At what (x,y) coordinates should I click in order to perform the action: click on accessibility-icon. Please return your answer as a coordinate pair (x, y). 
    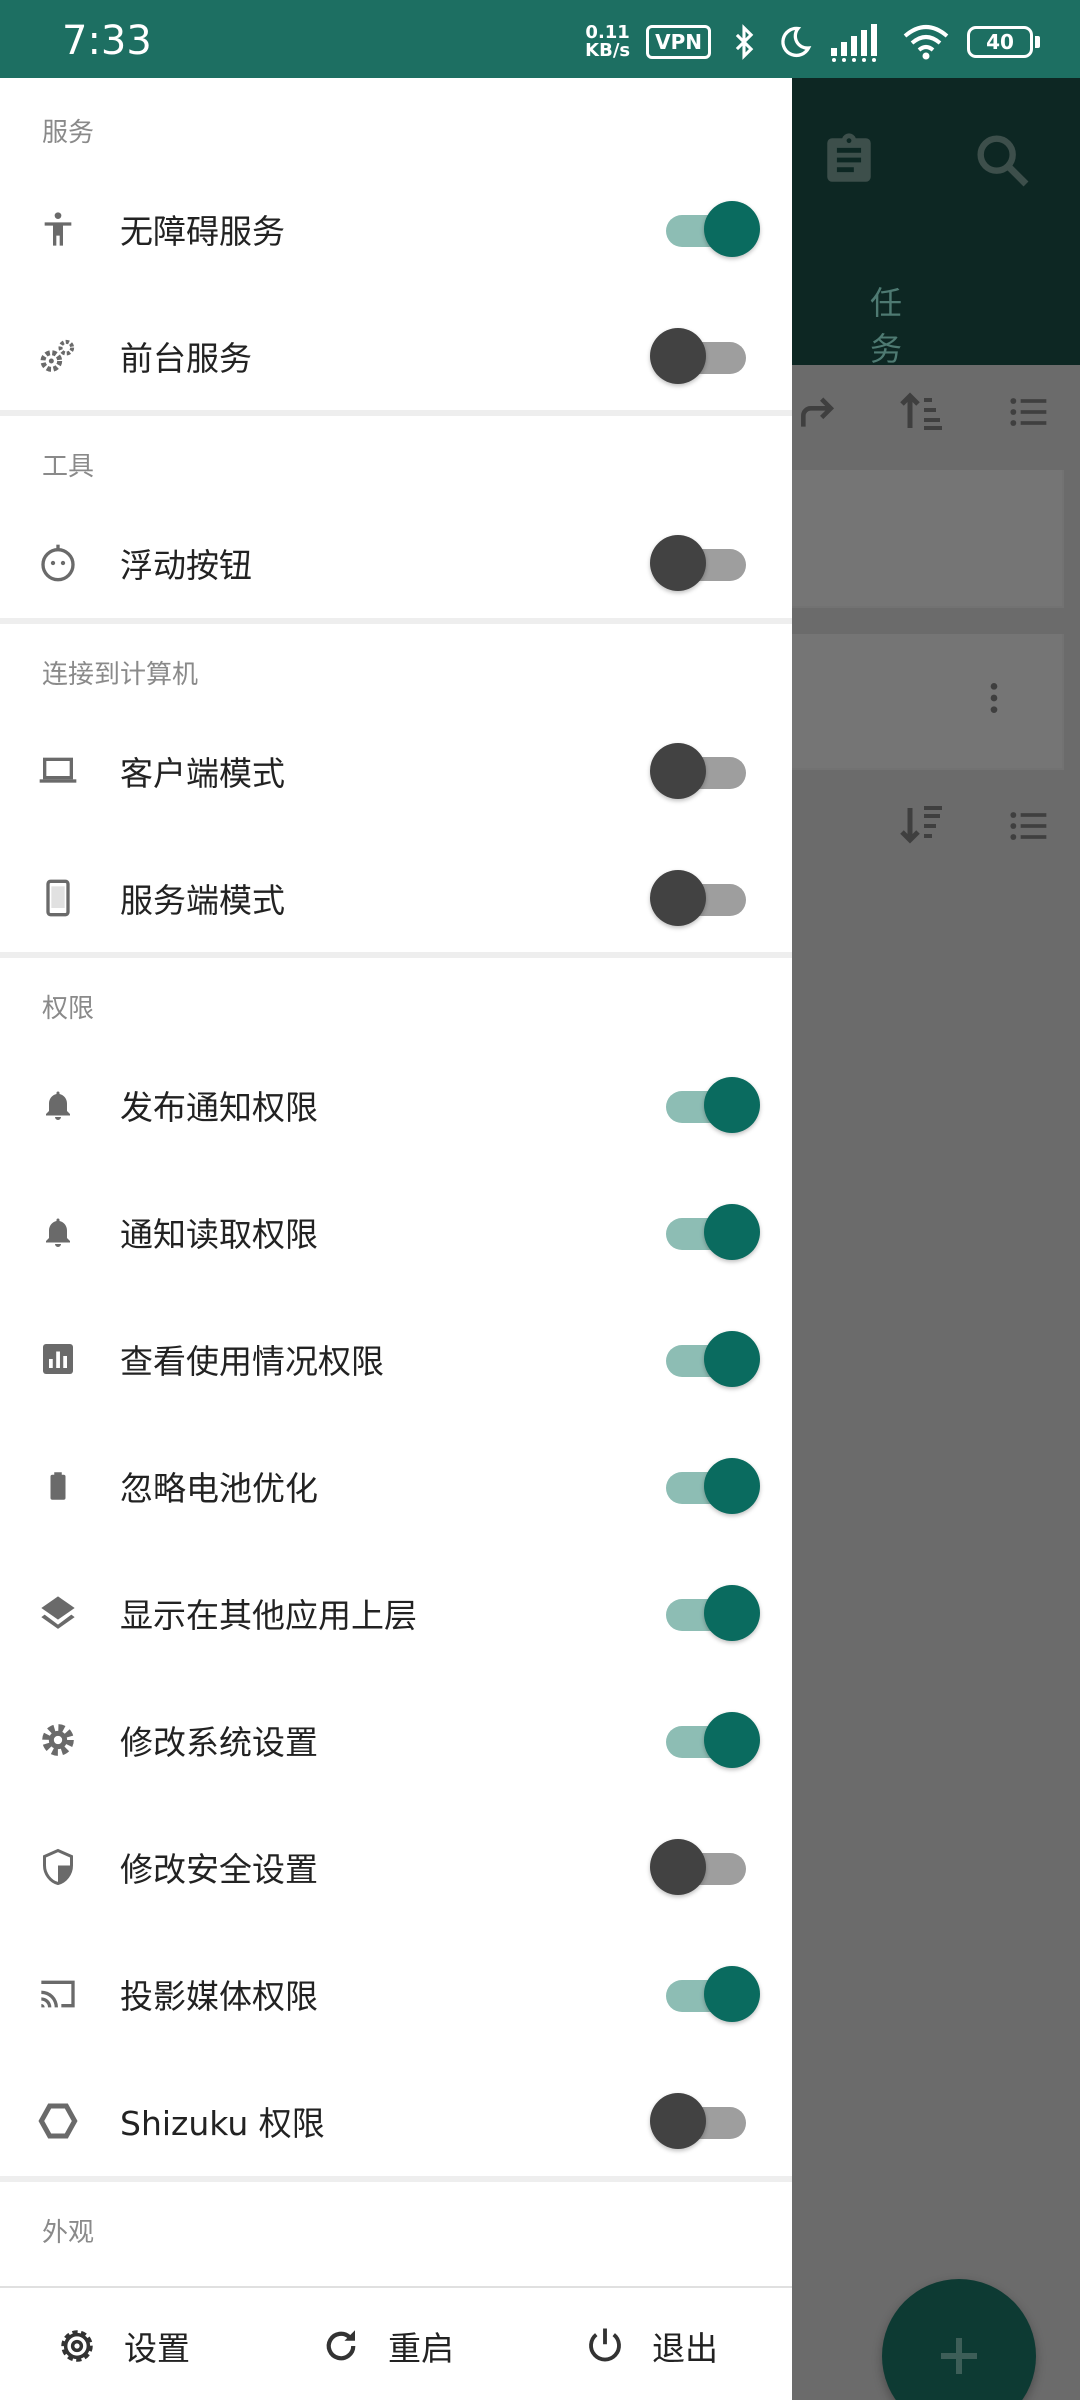
    Looking at the image, I should click on (58, 229).